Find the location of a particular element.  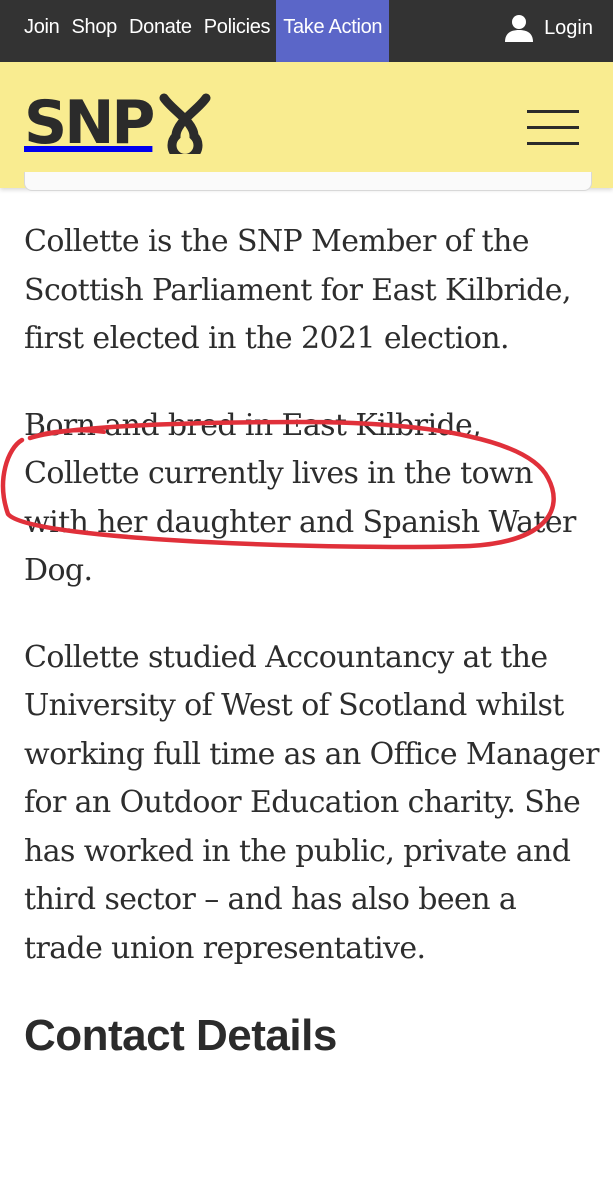

nav-join-link: Join is located at coordinates (33, 28).